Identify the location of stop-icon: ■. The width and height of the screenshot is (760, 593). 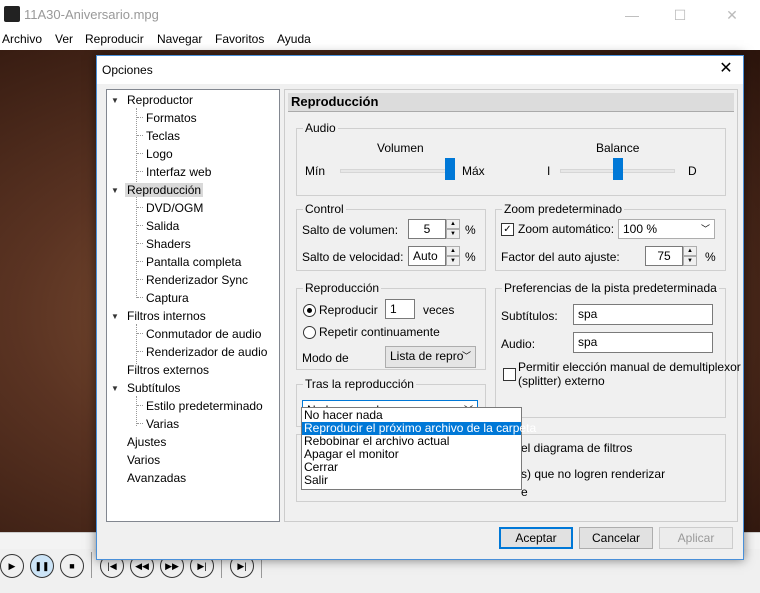
(72, 566).